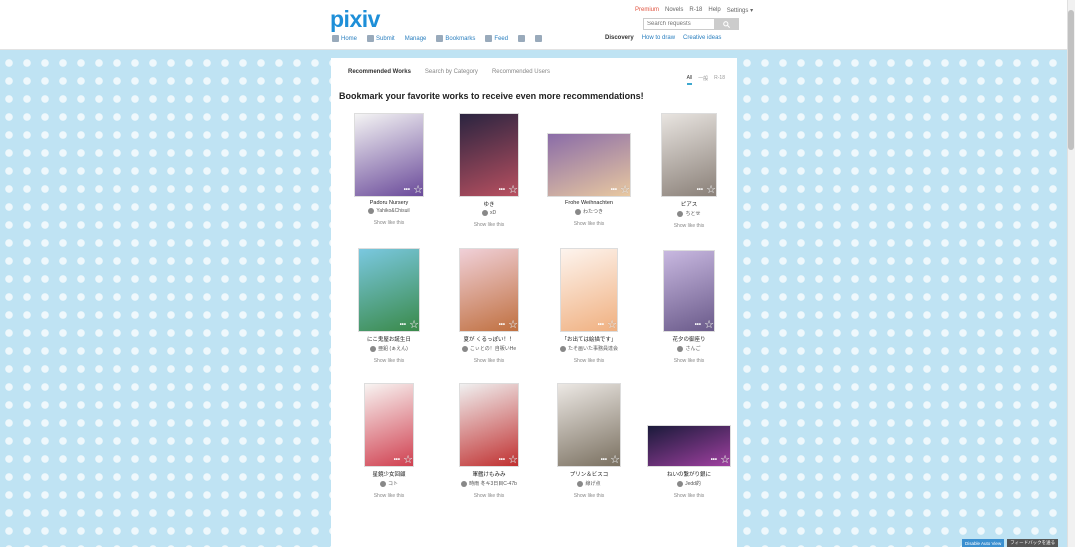 The image size is (1075, 547). Describe the element at coordinates (489, 213) in the screenshot. I see `work-author: xD` at that location.